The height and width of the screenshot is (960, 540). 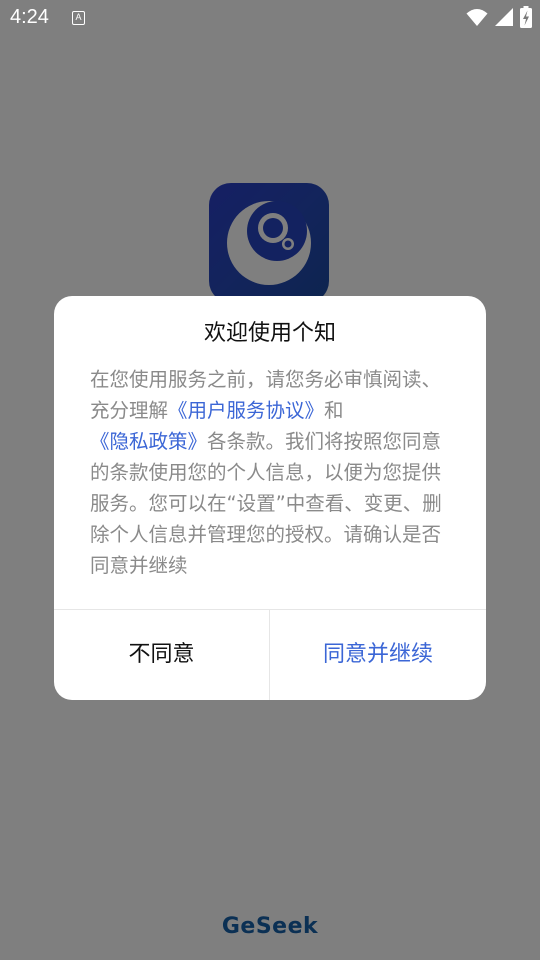 I want to click on privacy-policy-link: 《隐私政策》, so click(x=148, y=441).